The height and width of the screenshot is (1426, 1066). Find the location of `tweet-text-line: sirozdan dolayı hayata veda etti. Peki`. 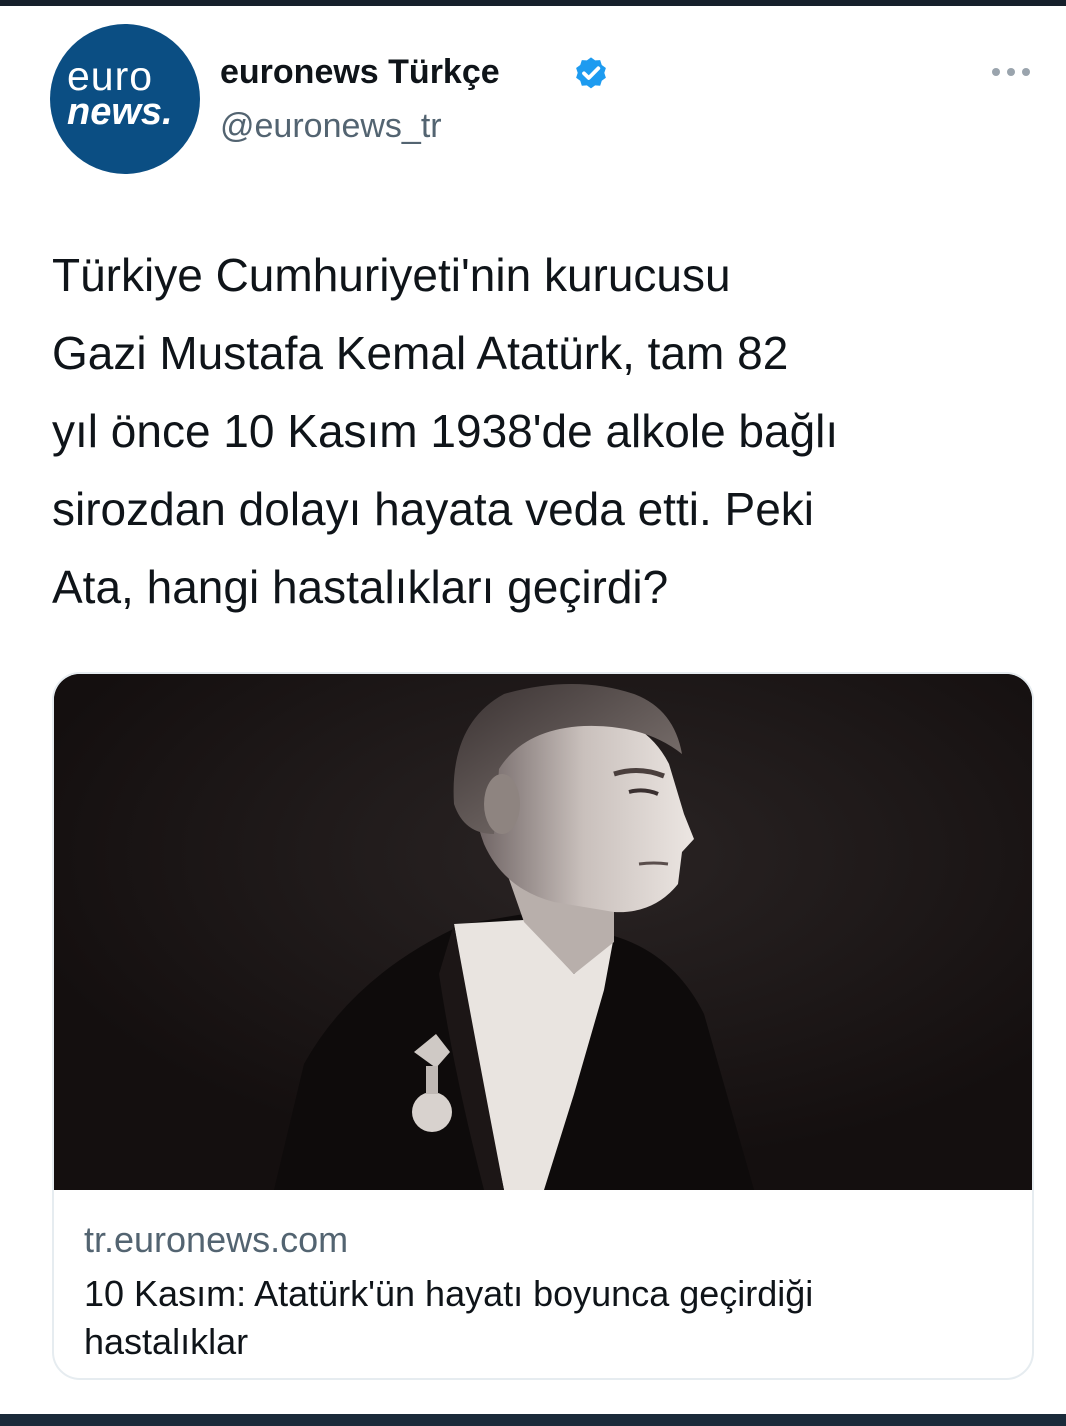

tweet-text-line: sirozdan dolayı hayata veda etti. Peki is located at coordinates (433, 509).